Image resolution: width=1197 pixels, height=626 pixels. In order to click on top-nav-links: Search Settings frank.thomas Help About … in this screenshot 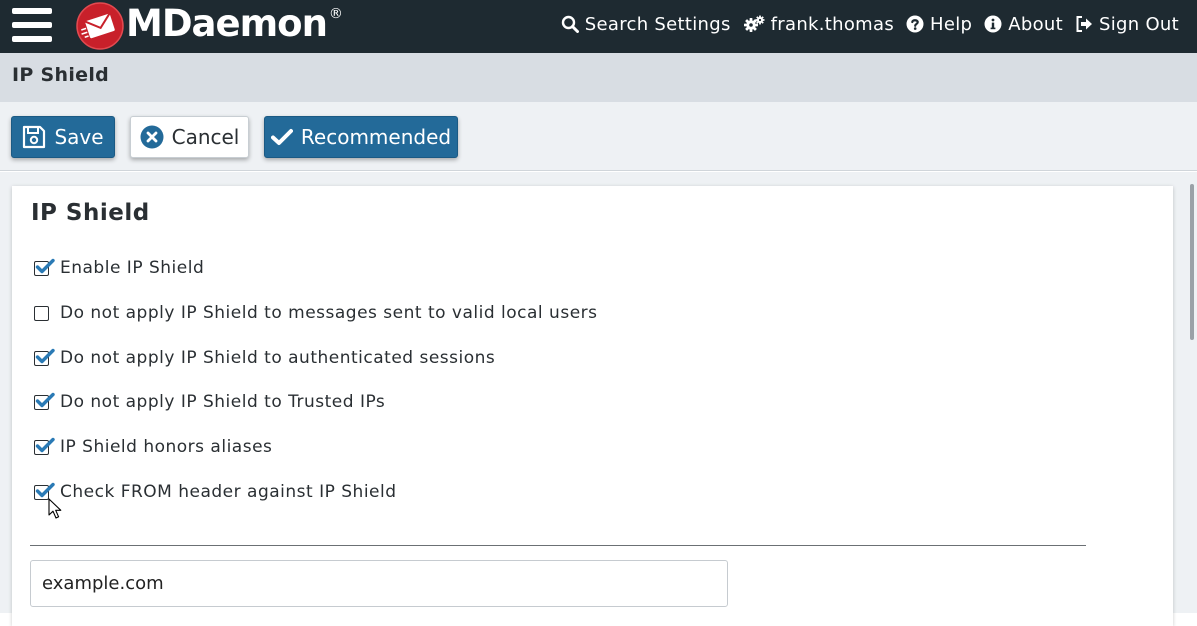, I will do `click(870, 24)`.